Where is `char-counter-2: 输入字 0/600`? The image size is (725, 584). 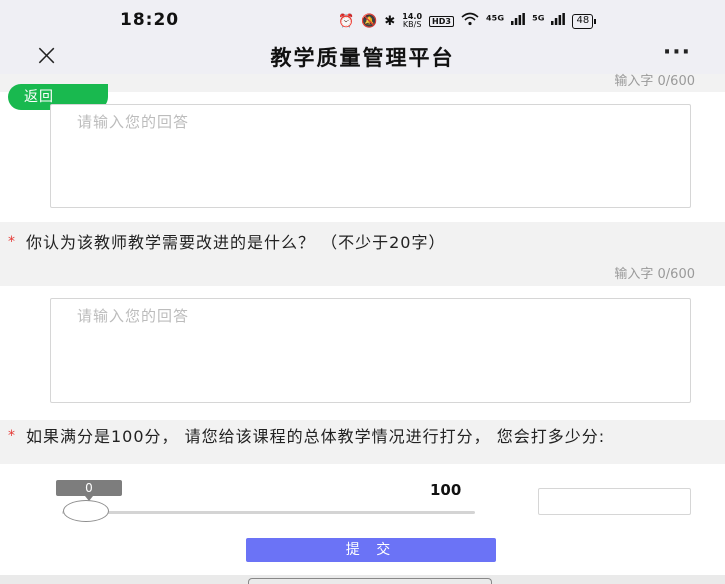
char-counter-2: 输入字 0/600 is located at coordinates (654, 274).